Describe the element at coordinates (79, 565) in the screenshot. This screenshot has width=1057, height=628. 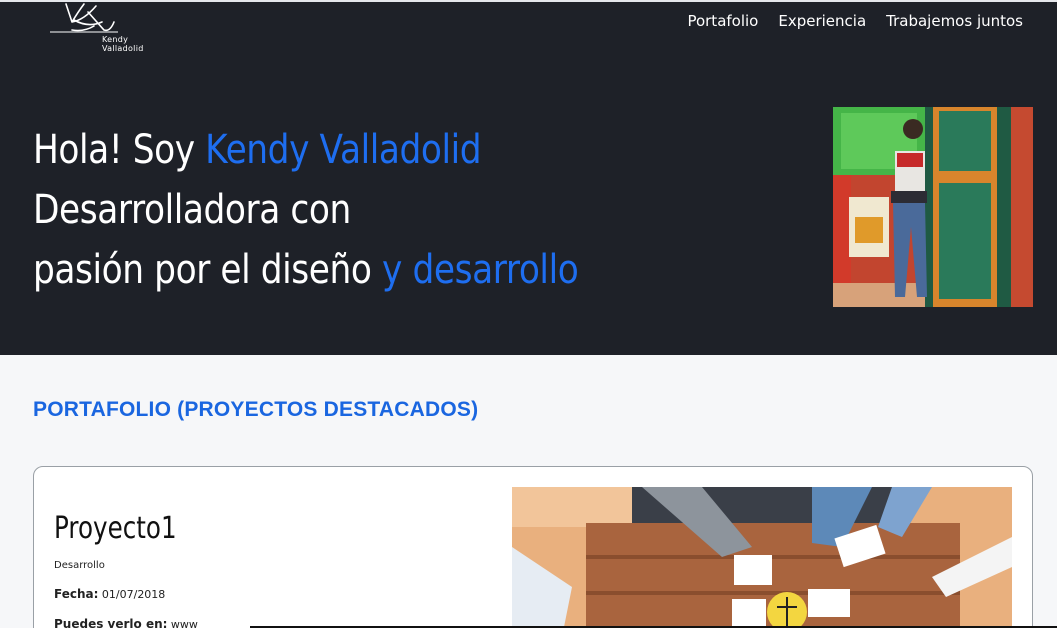
I see `project-category: Desarrollo` at that location.